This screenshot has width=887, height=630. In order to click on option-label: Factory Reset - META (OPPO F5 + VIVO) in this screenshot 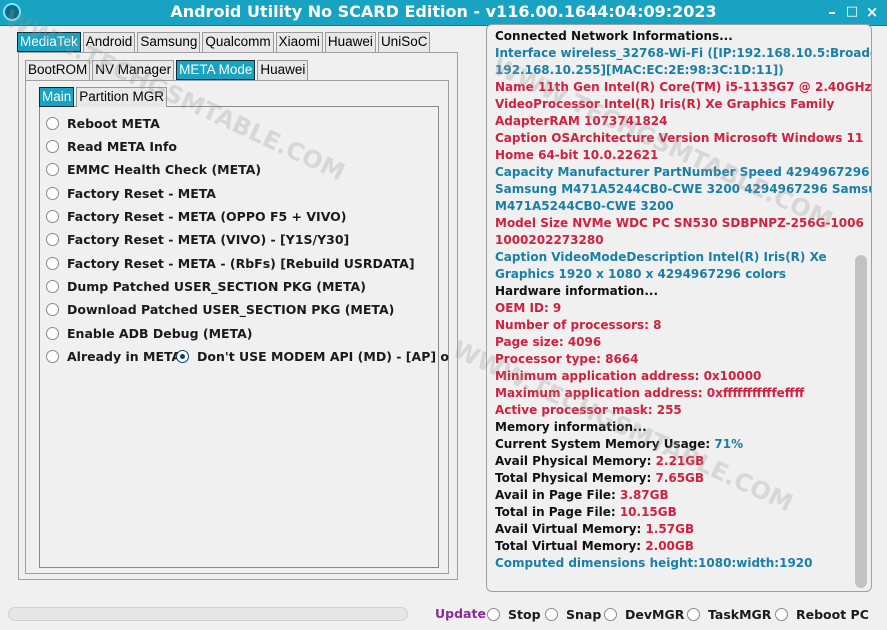, I will do `click(207, 216)`.